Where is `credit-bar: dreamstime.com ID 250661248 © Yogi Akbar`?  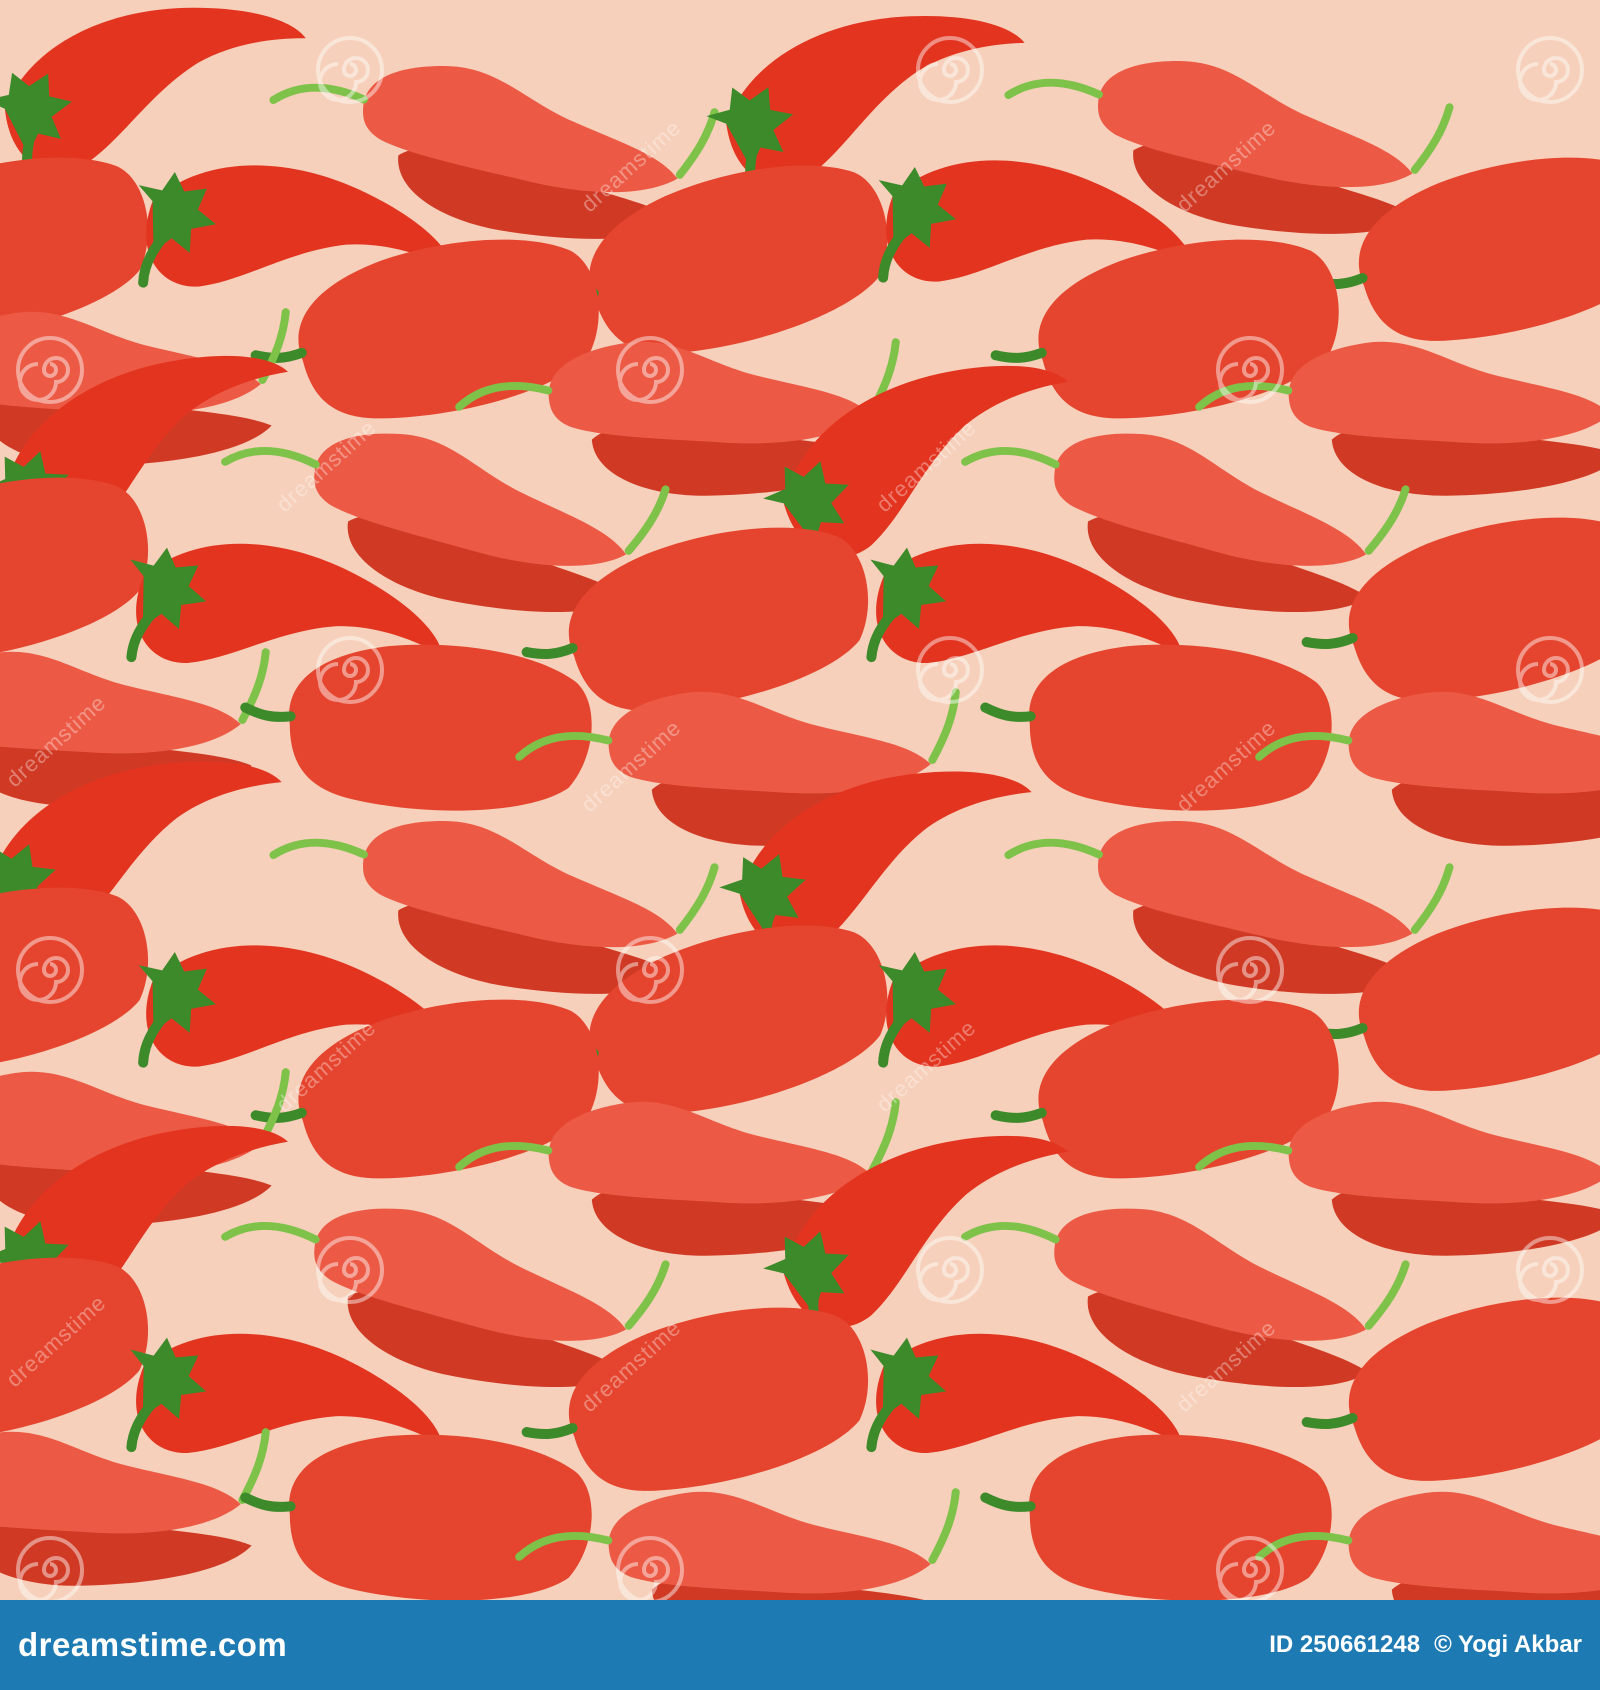 credit-bar: dreamstime.com ID 250661248 © Yogi Akbar is located at coordinates (800, 1645).